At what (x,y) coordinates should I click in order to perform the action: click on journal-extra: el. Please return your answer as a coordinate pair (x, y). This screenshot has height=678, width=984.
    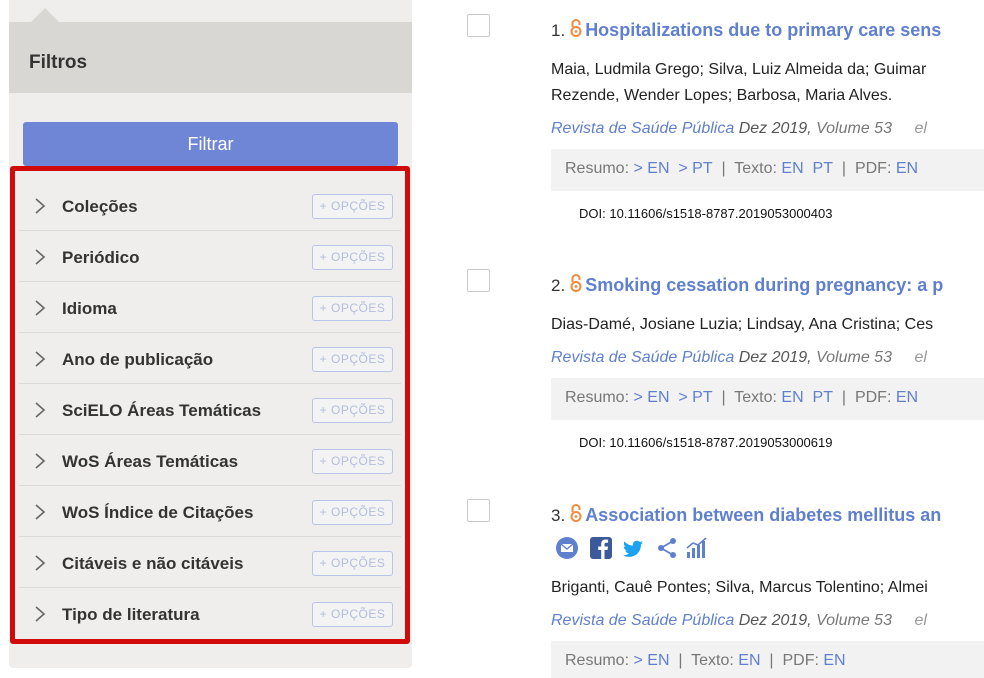
    Looking at the image, I should click on (920, 620).